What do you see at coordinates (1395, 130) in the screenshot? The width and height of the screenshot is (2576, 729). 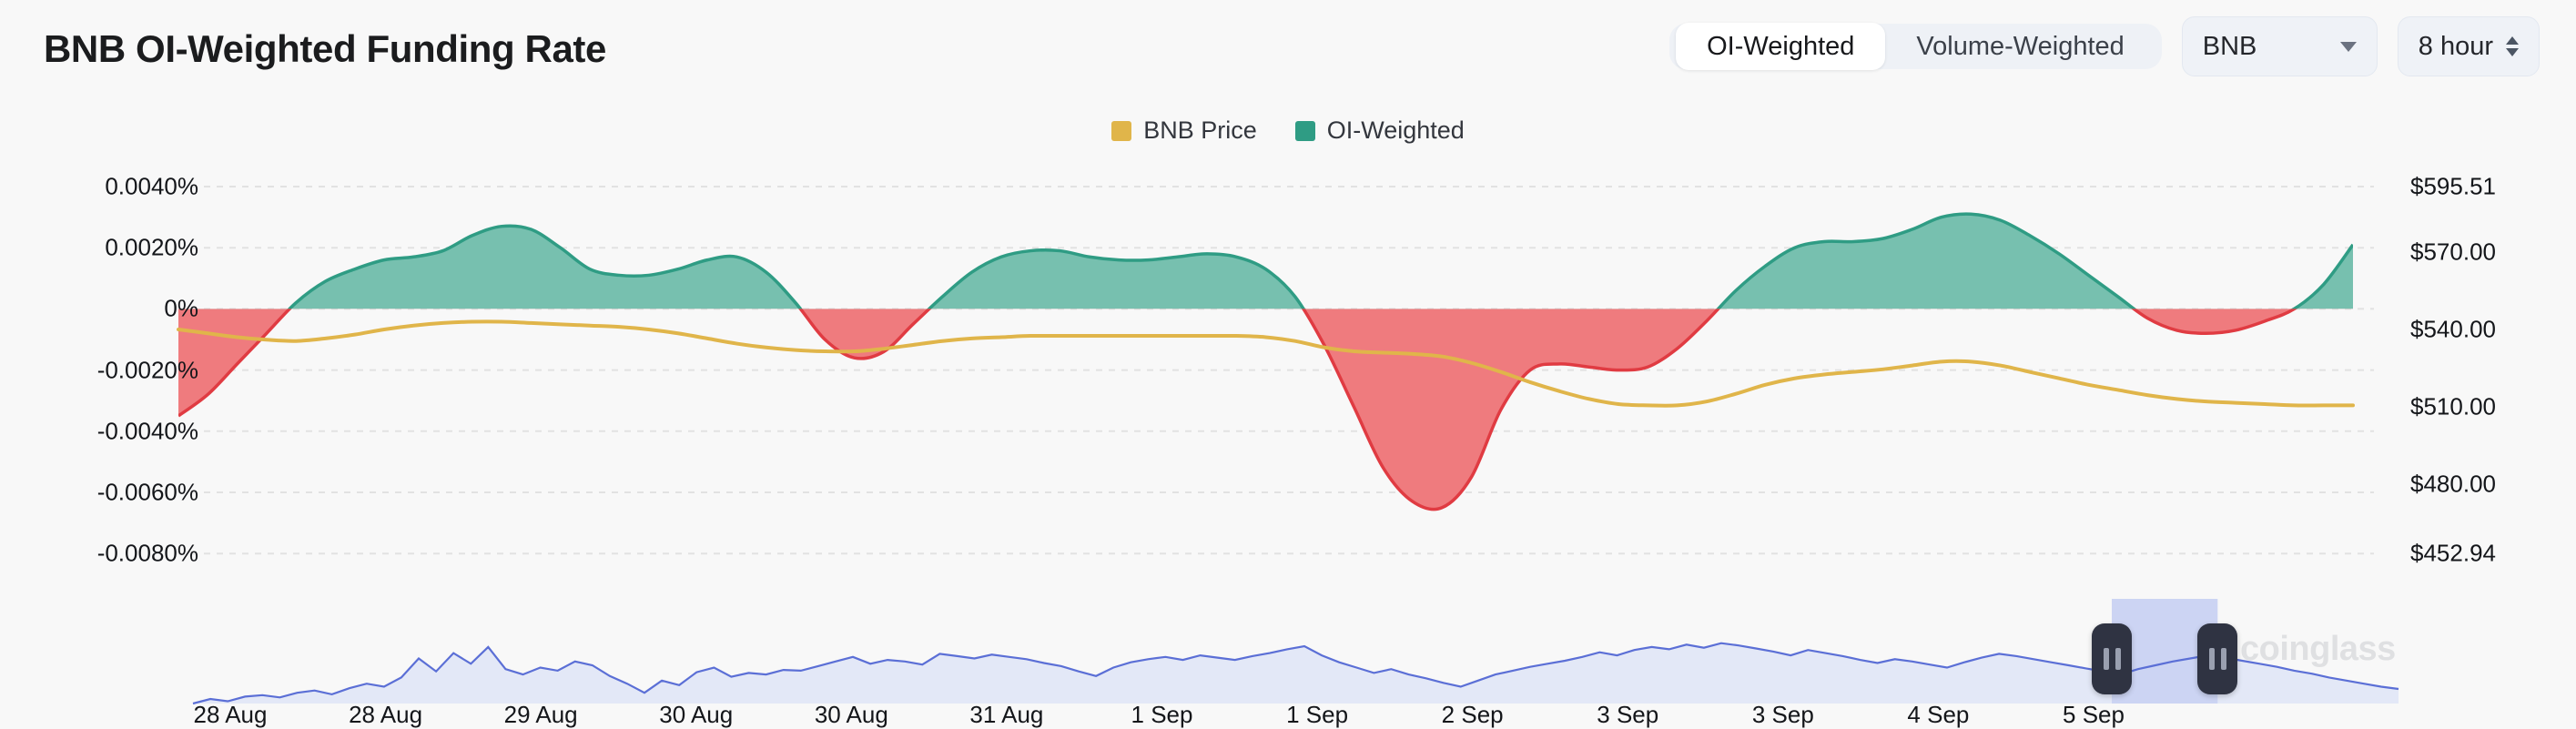 I see `legend-label-oi-weighted: OI-Weighted` at bounding box center [1395, 130].